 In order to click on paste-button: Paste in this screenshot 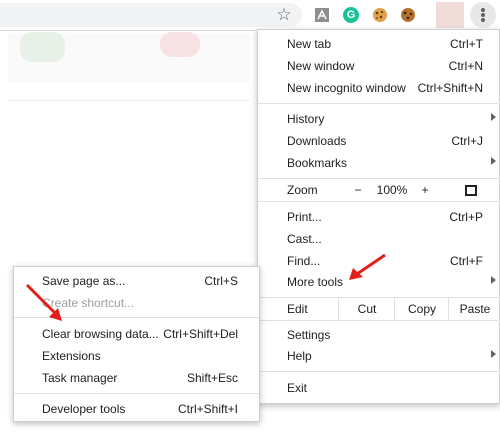, I will do `click(474, 309)`.